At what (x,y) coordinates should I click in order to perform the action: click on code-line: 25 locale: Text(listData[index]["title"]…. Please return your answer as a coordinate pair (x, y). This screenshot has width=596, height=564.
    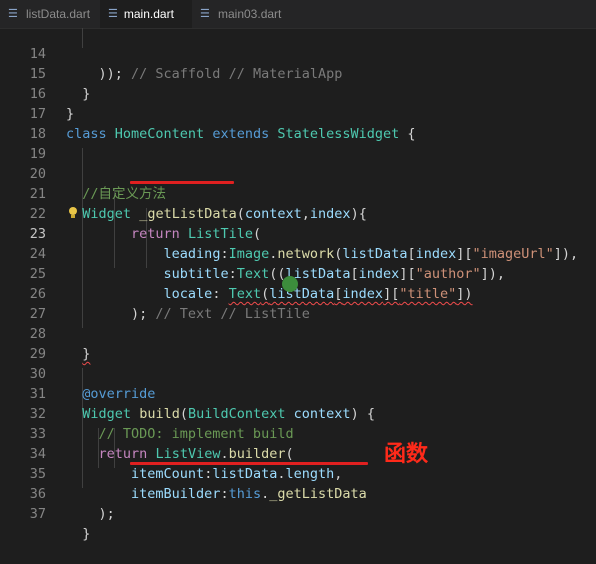
    Looking at the image, I should click on (298, 273).